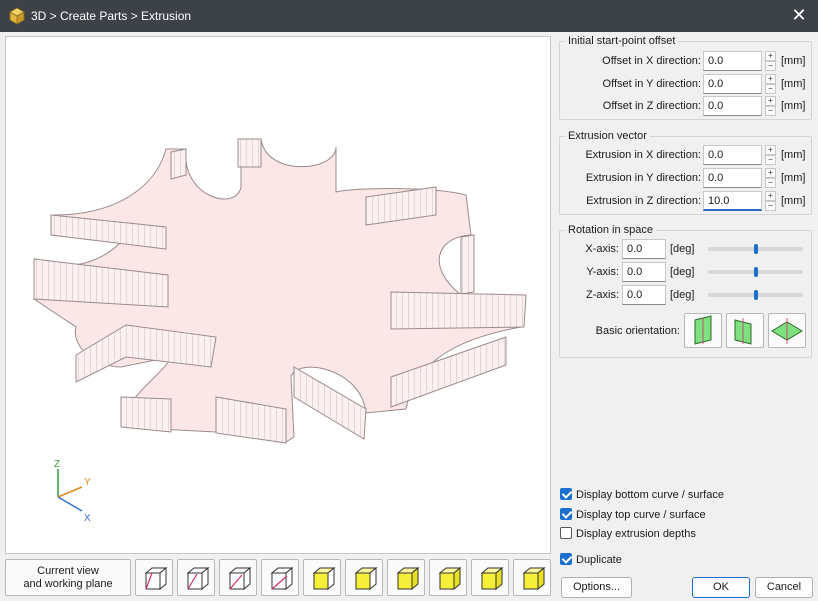 The image size is (818, 601). What do you see at coordinates (650, 495) in the screenshot?
I see `display-bottom-label: Display bottom curve / surface` at bounding box center [650, 495].